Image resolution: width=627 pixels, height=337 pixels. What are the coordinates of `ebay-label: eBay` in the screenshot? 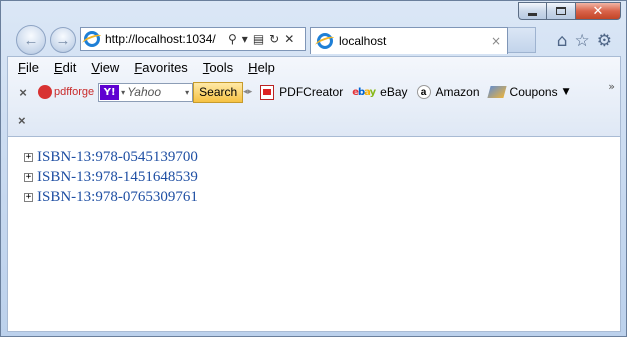 It's located at (394, 92).